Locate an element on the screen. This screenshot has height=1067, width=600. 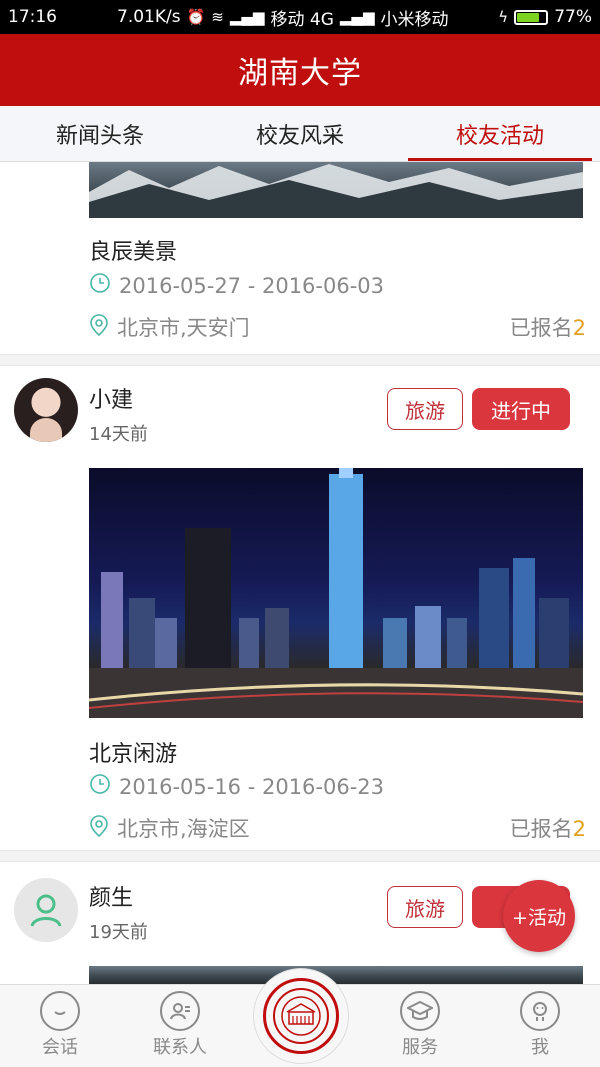
post-time: 19天前 is located at coordinates (118, 932).